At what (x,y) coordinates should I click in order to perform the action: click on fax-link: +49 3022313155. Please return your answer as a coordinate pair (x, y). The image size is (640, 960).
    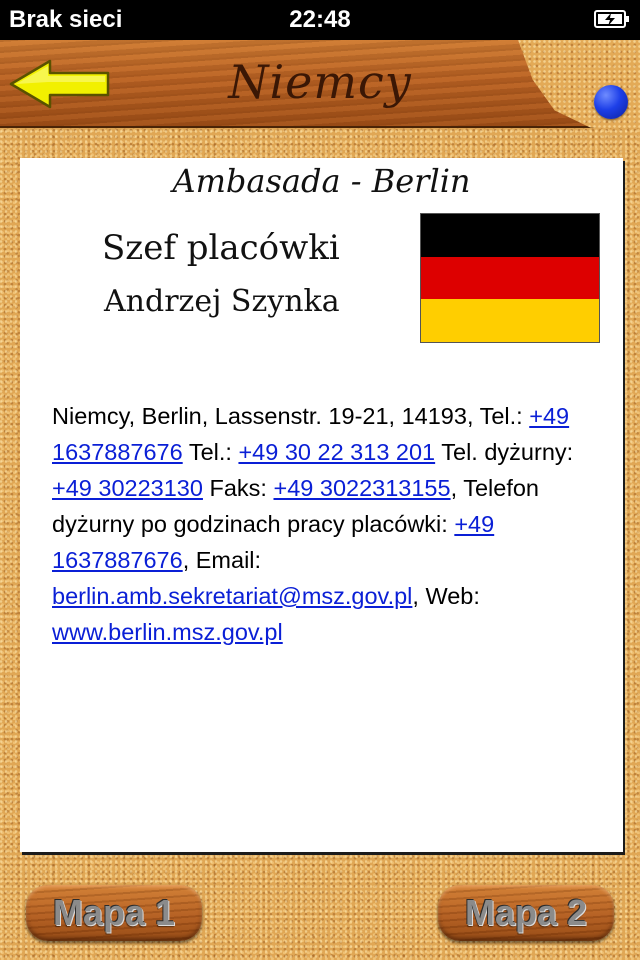
    Looking at the image, I should click on (361, 488).